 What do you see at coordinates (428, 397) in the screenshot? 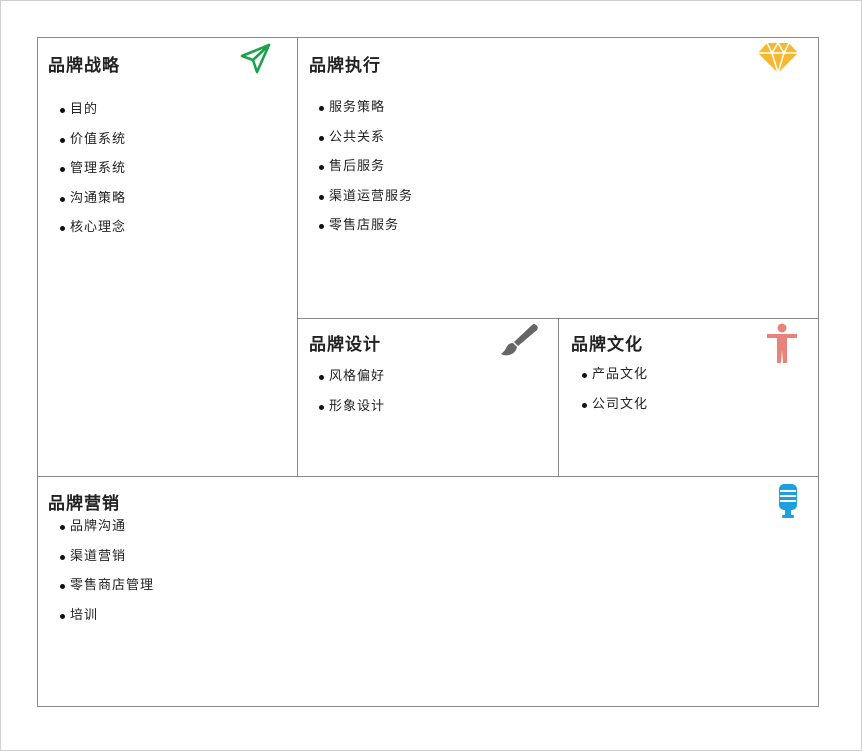
I see `design-cell: 品牌设计 风格偏好 形象设计` at bounding box center [428, 397].